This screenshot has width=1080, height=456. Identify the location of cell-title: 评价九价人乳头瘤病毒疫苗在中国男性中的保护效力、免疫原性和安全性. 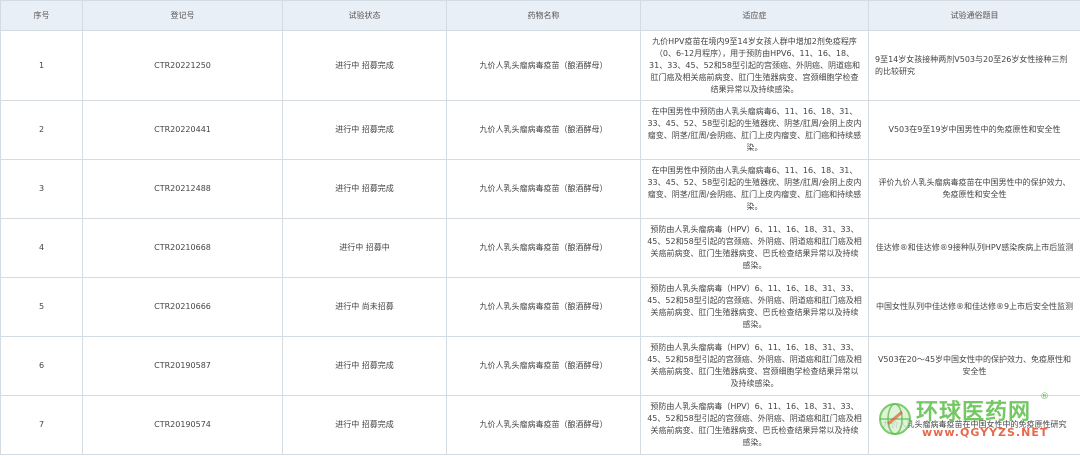
(974, 189).